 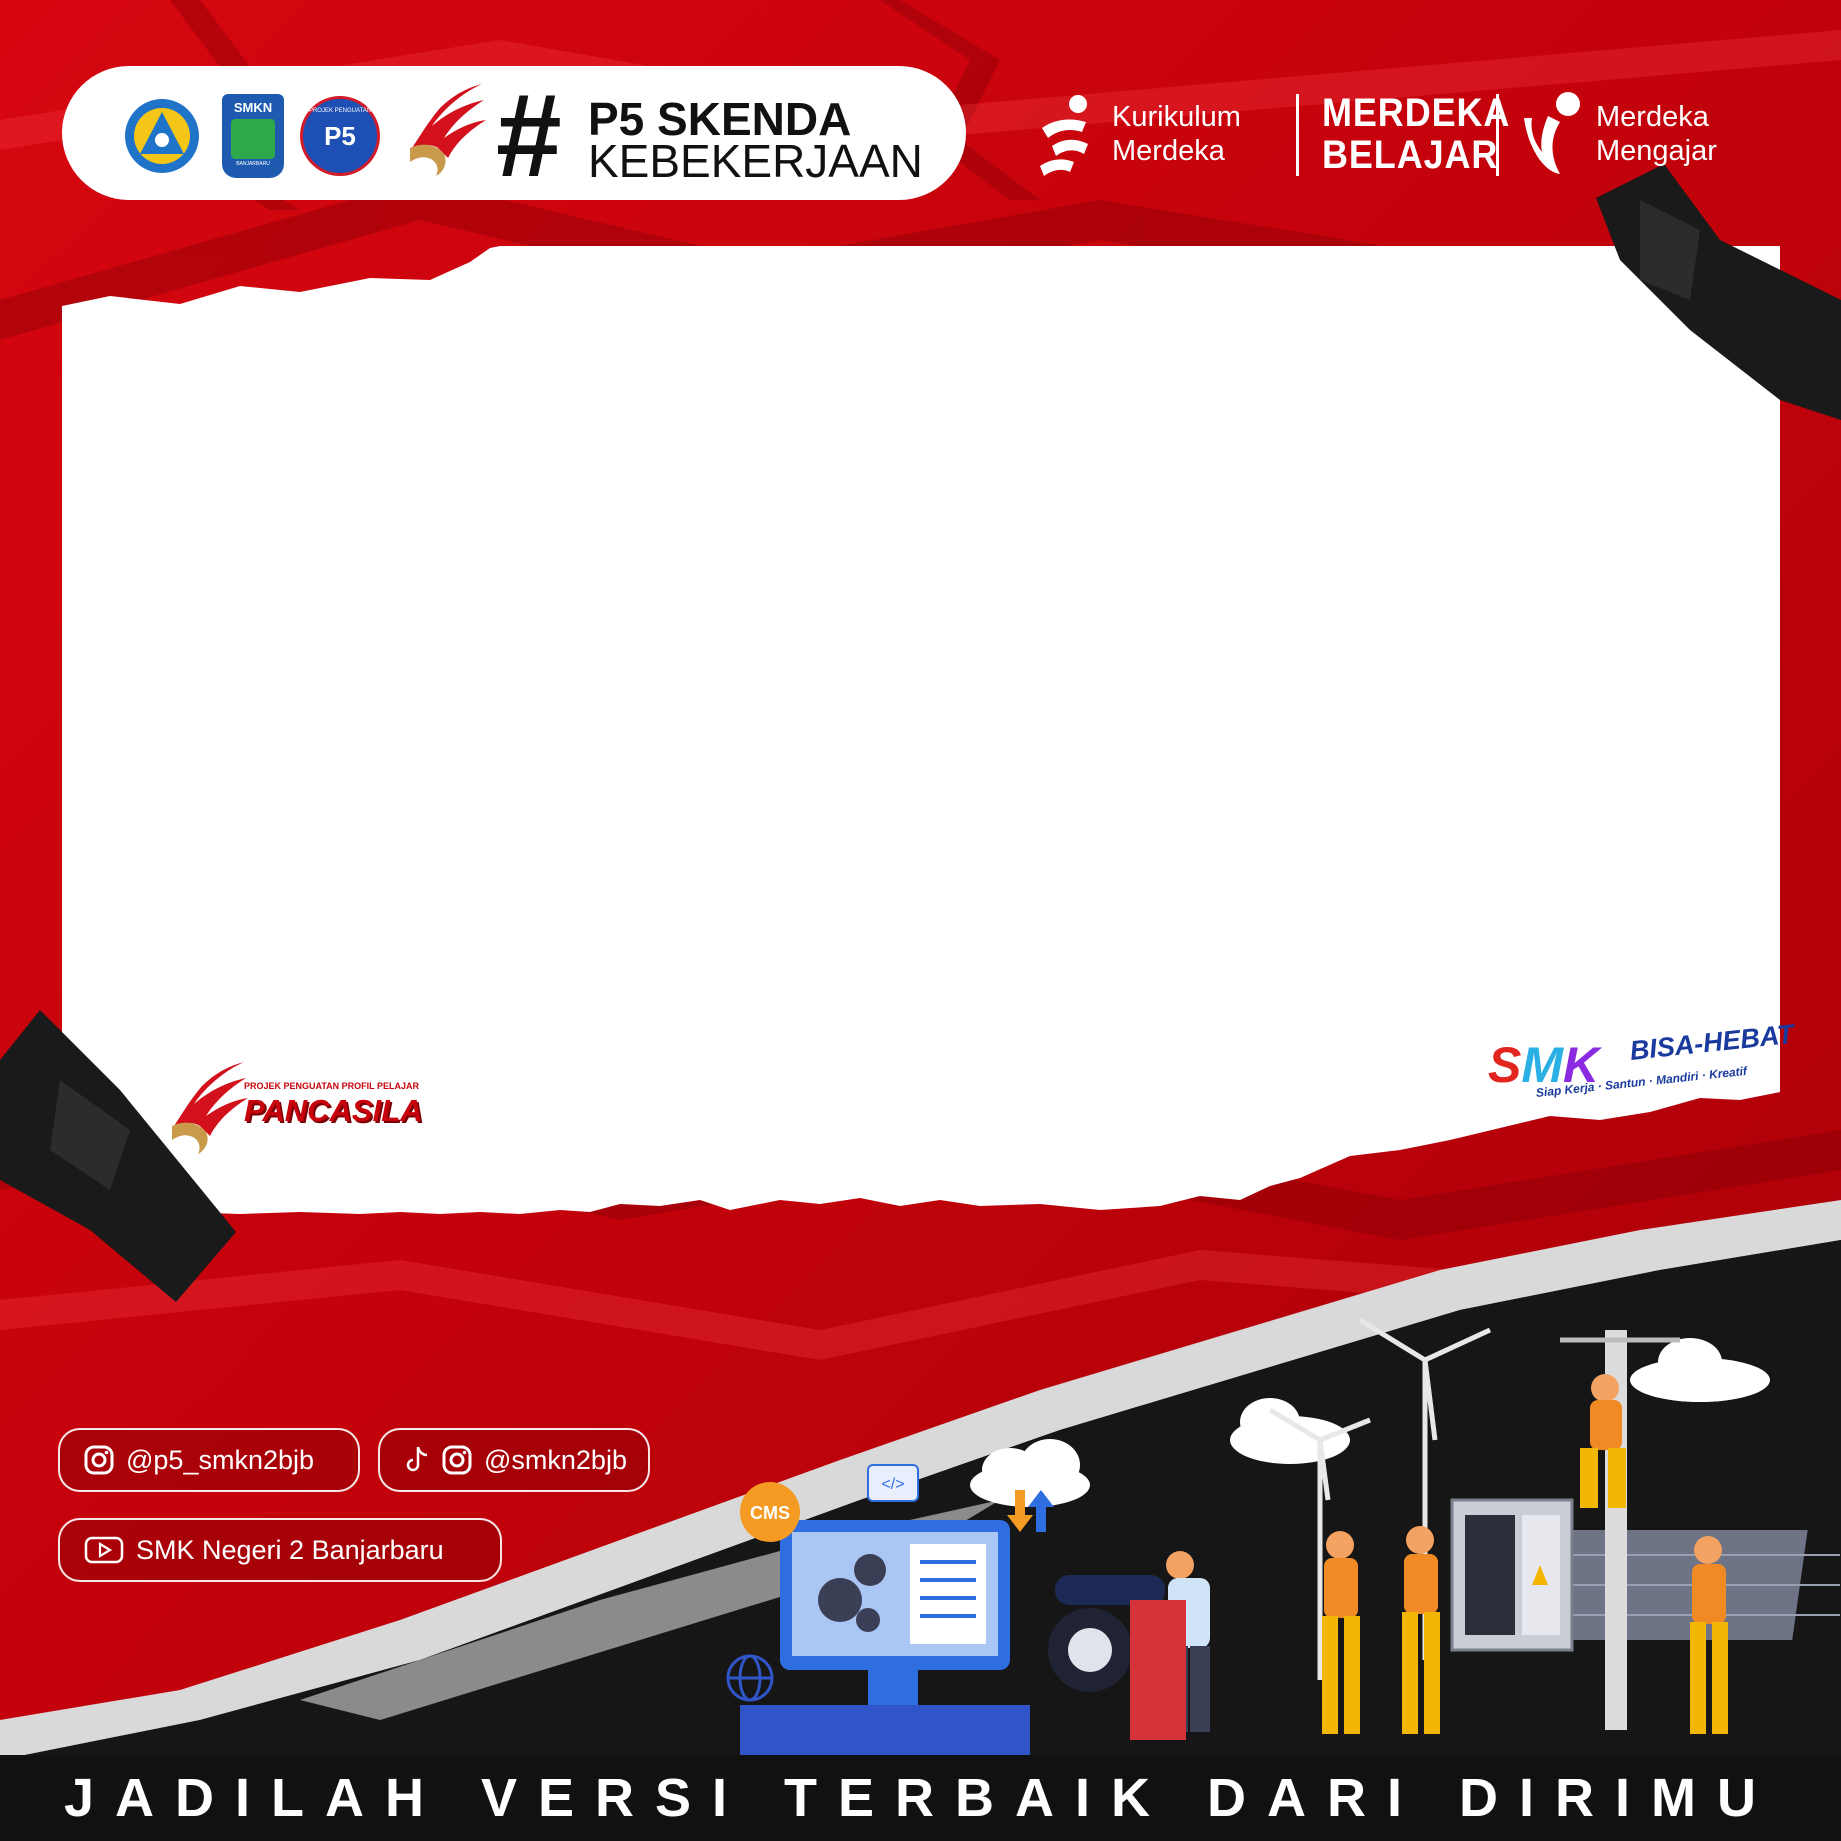 I want to click on p5-logo-mark: P5, so click(x=340, y=136).